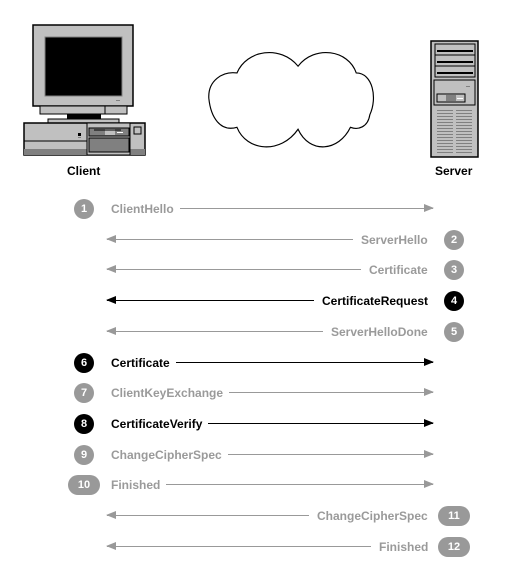  Describe the element at coordinates (84, 454) in the screenshot. I see `step-number-badge: 9` at that location.